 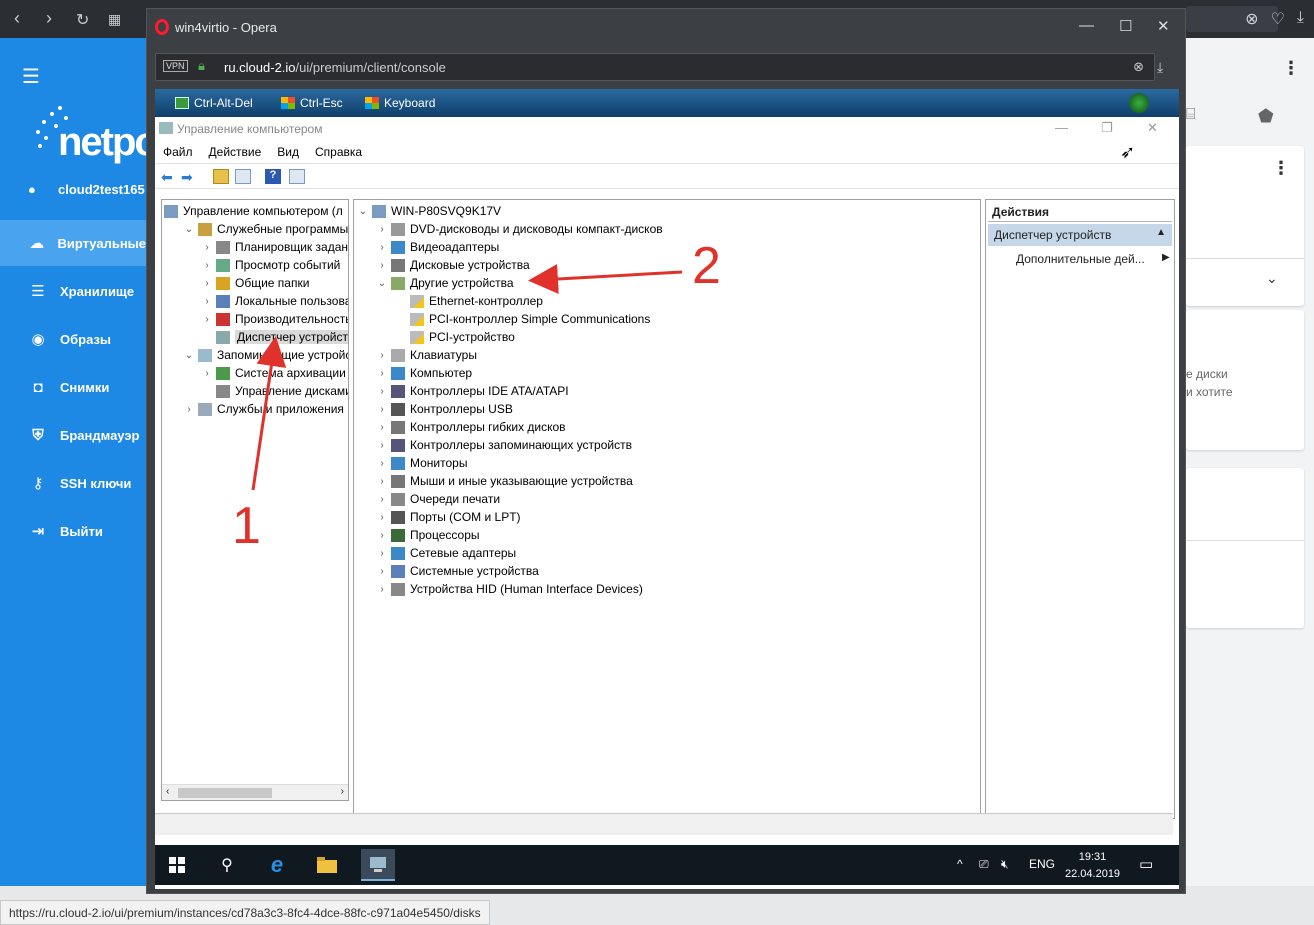 What do you see at coordinates (235, 283) in the screenshot?
I see `tree-item: › Общие папки` at bounding box center [235, 283].